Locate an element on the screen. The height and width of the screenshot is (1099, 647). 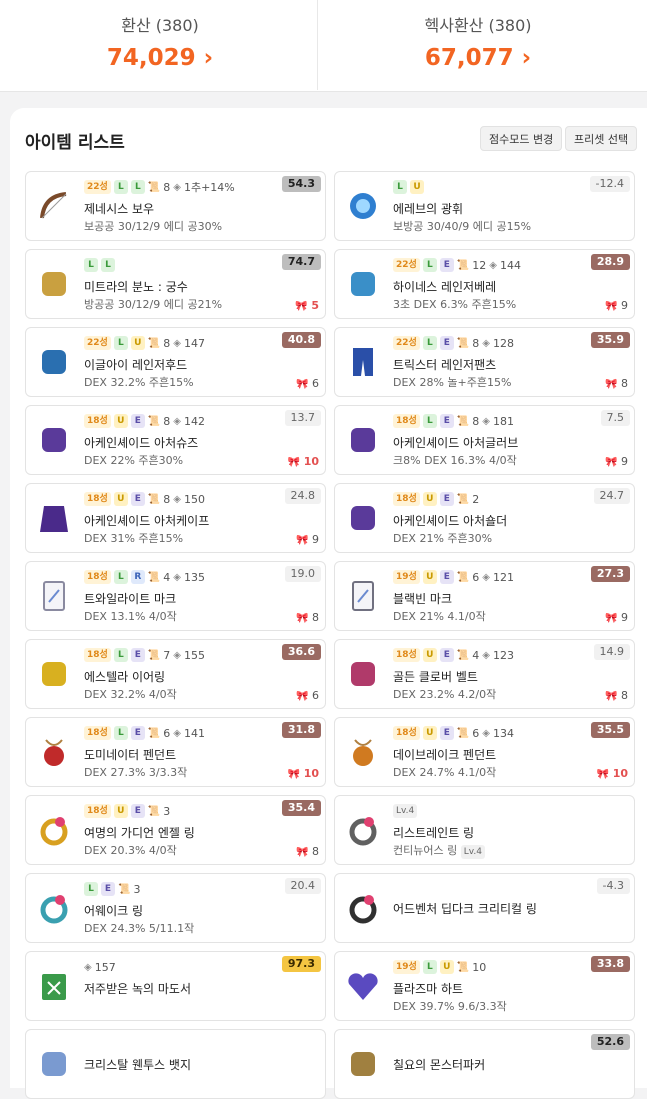
item-stats: DEX 21% 4.1/0작 is located at coordinates (439, 616).